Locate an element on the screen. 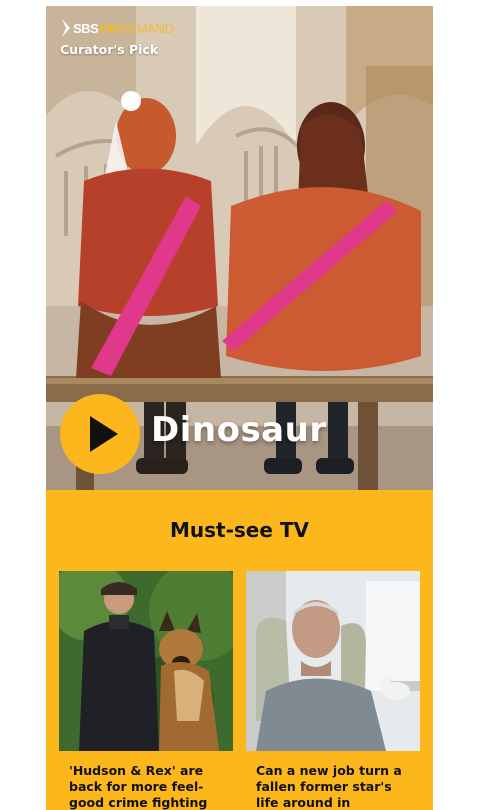  show-title: Dinosaur is located at coordinates (239, 430).